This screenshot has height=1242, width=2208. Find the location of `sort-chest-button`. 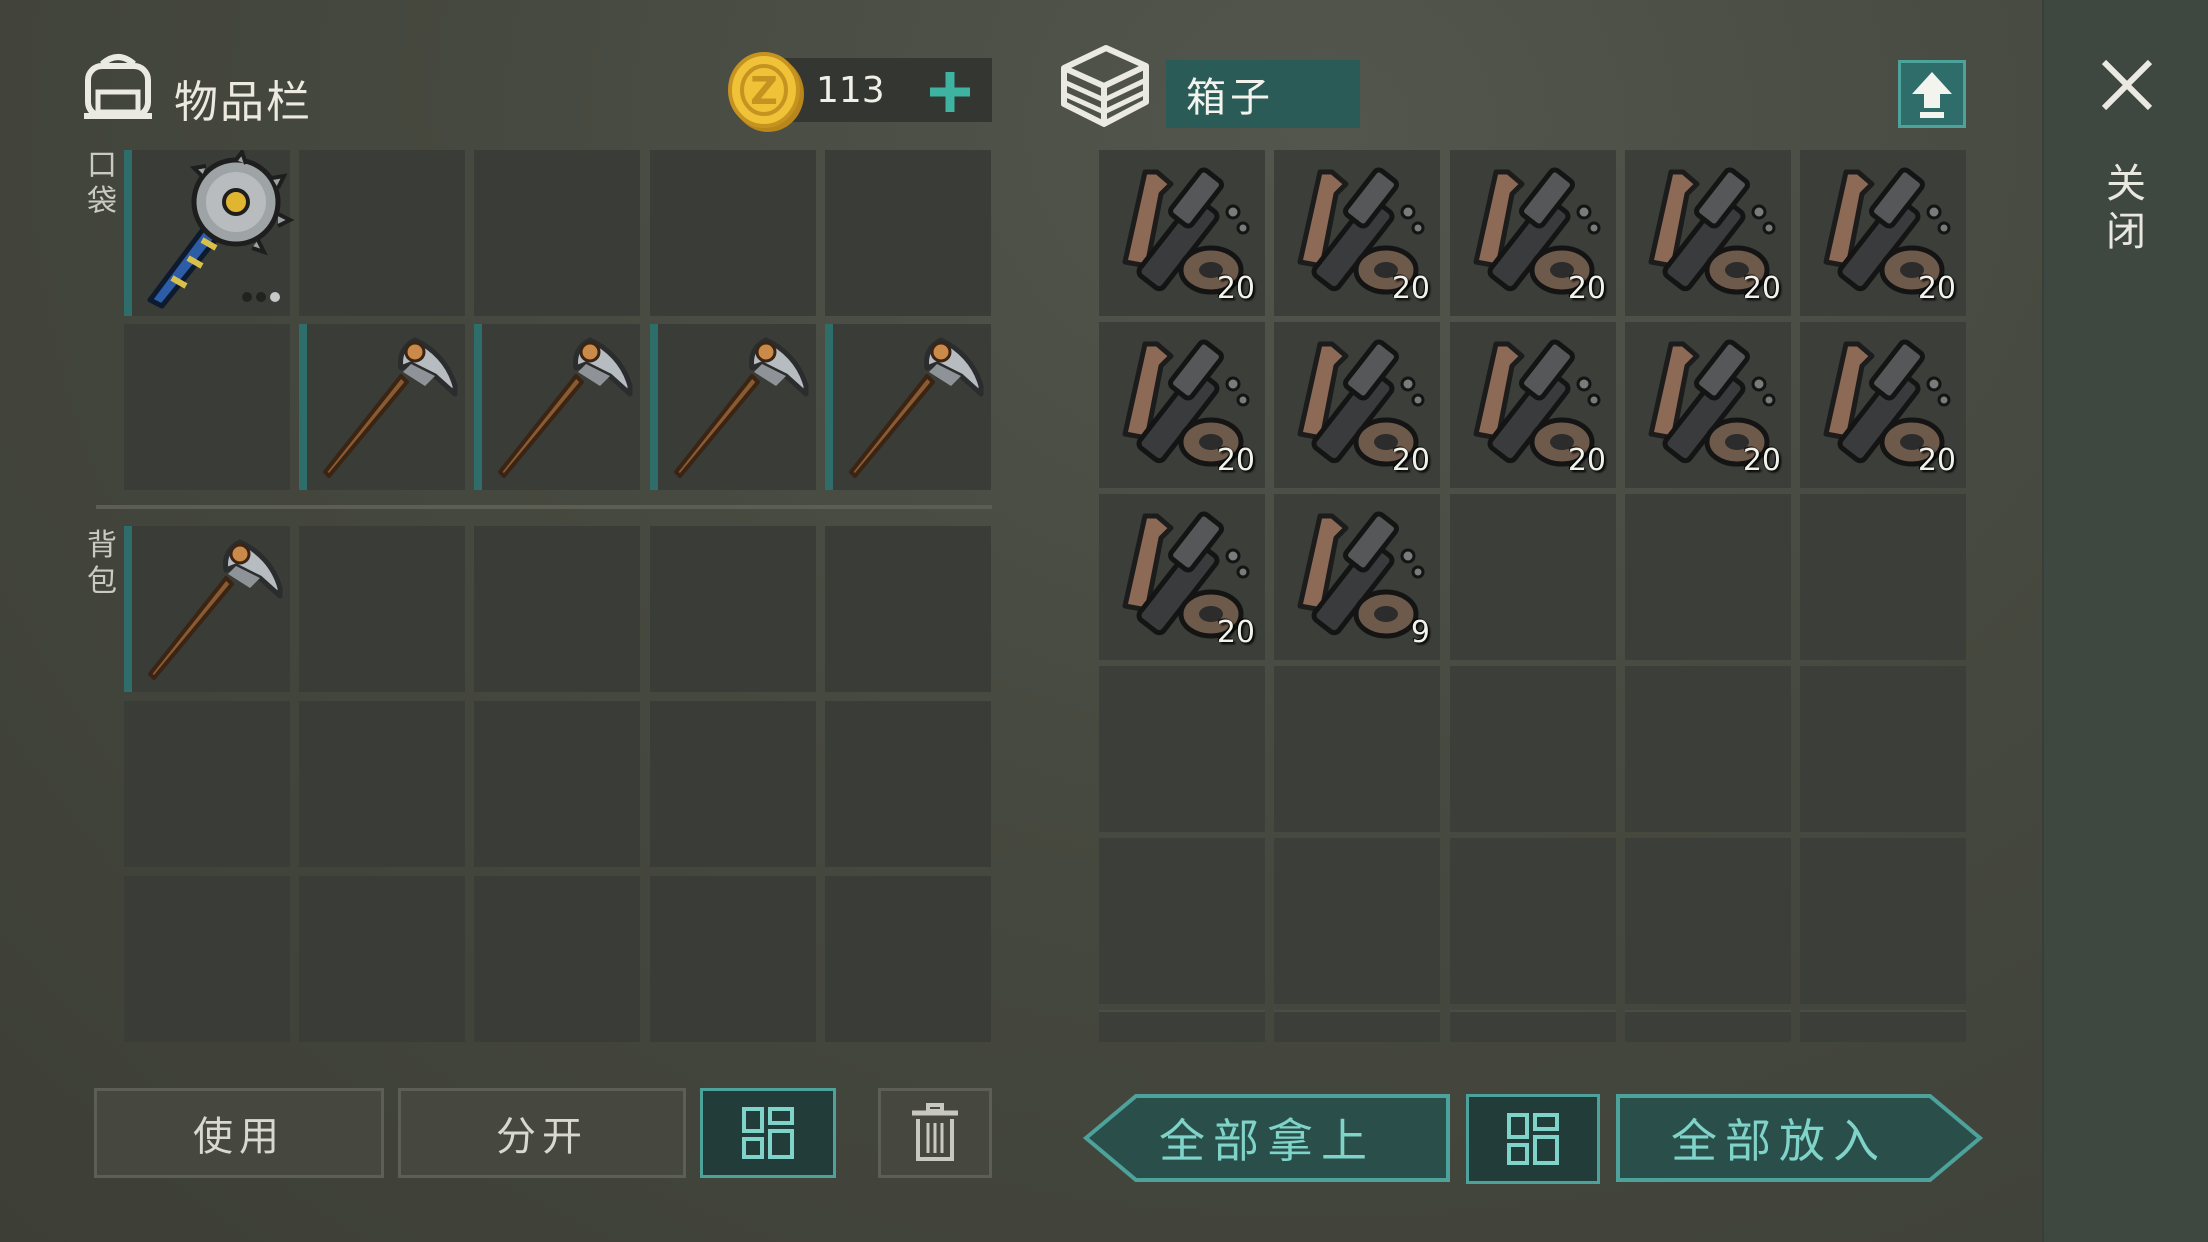

sort-chest-button is located at coordinates (1533, 1139).